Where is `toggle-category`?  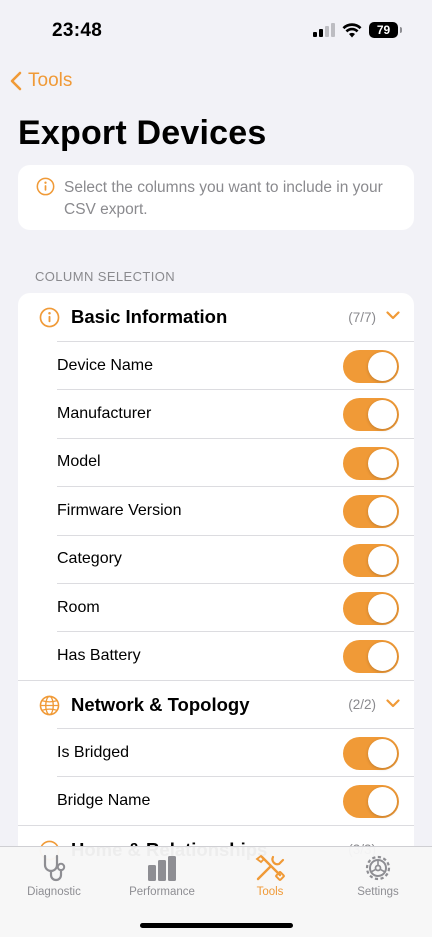
toggle-category is located at coordinates (371, 560).